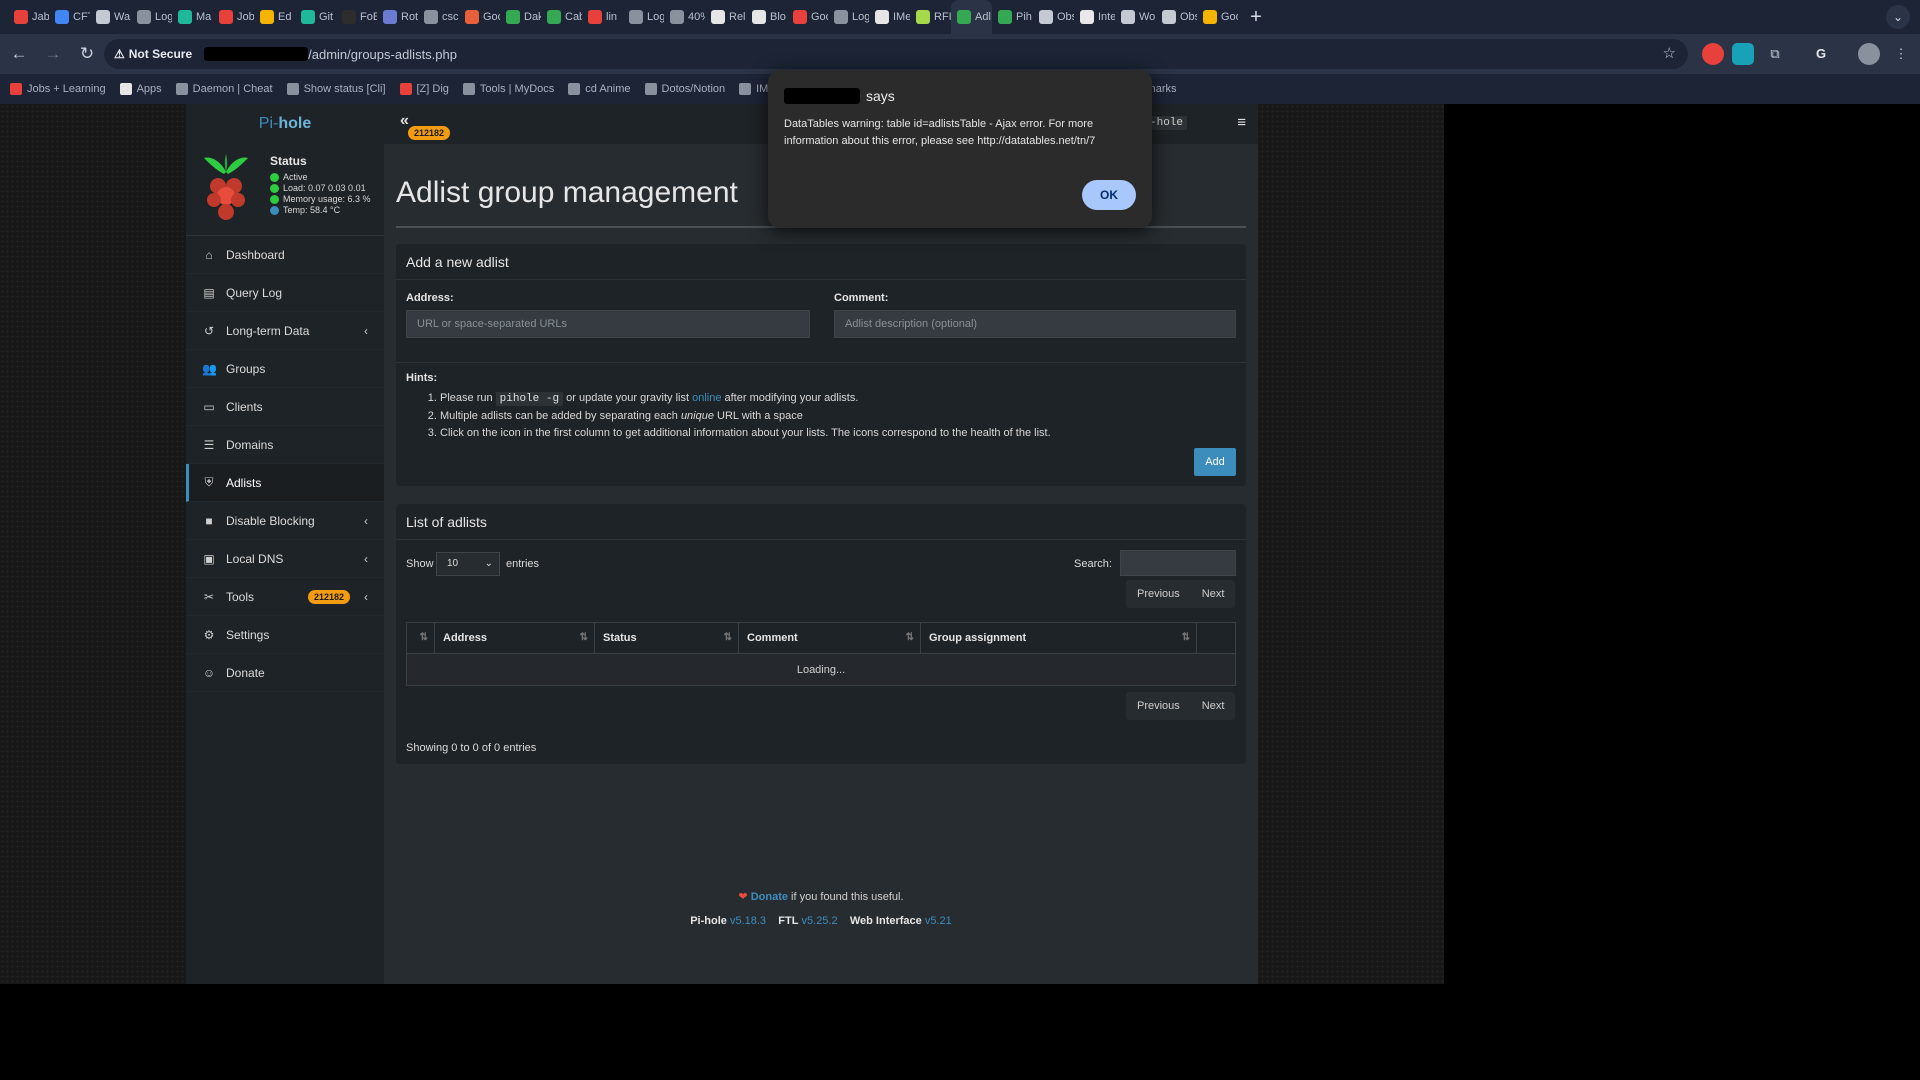  I want to click on browser-menu-icon: ⋮, so click(1901, 54).